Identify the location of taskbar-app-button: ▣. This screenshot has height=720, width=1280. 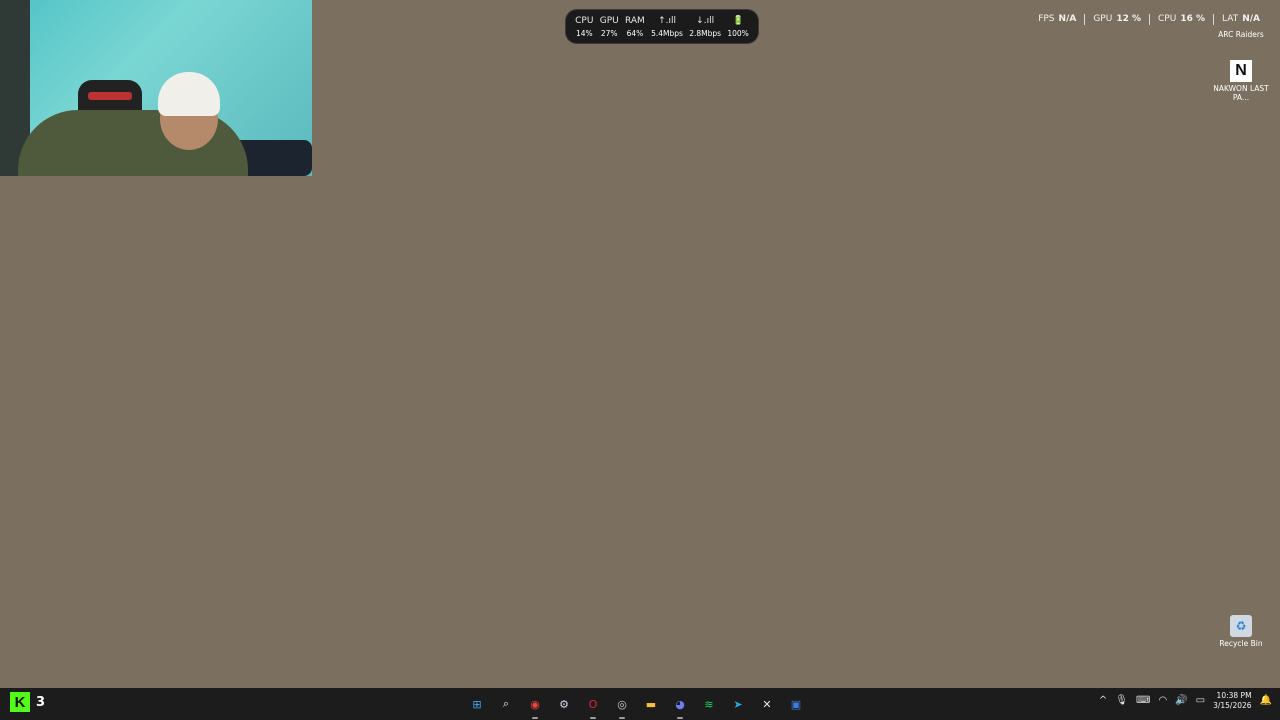
(796, 704).